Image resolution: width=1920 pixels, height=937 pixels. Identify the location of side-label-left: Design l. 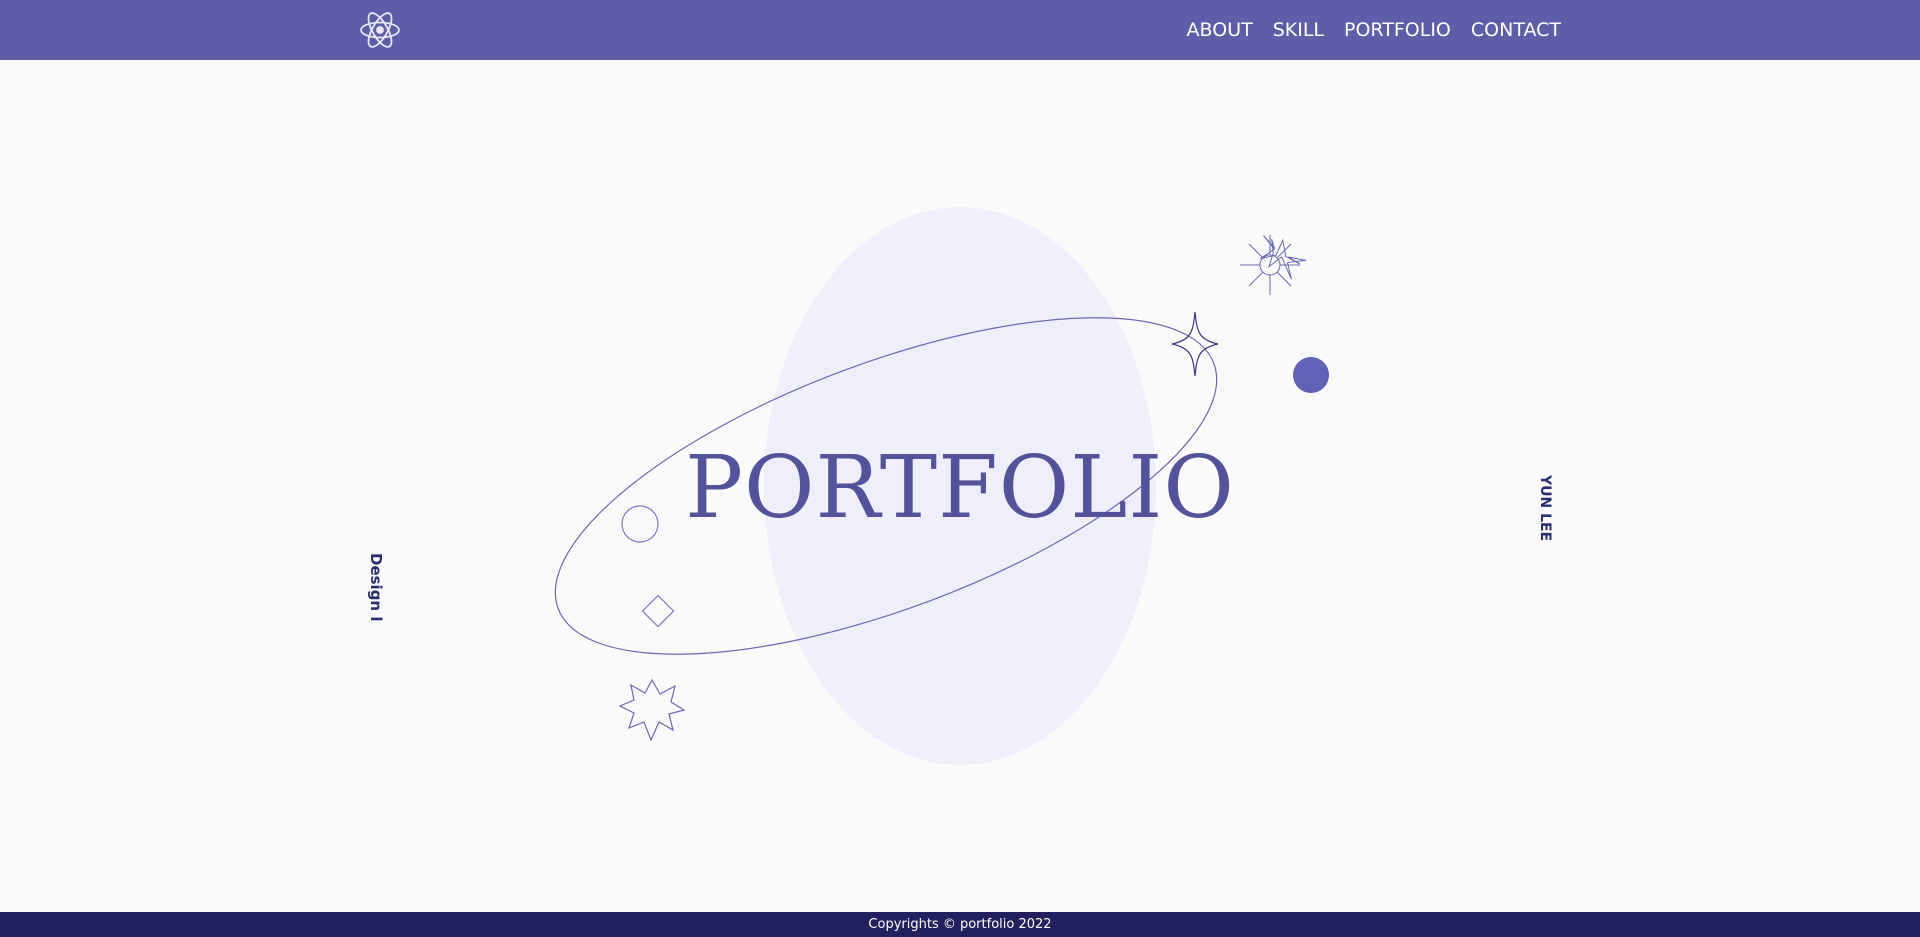
(376, 587).